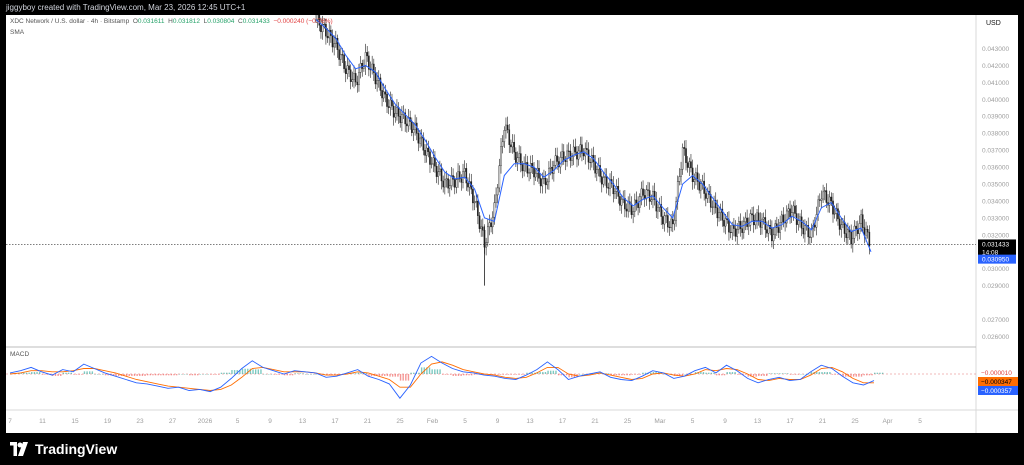 The image size is (1024, 465). What do you see at coordinates (19, 354) in the screenshot?
I see `macd-indicator-label: MACD` at bounding box center [19, 354].